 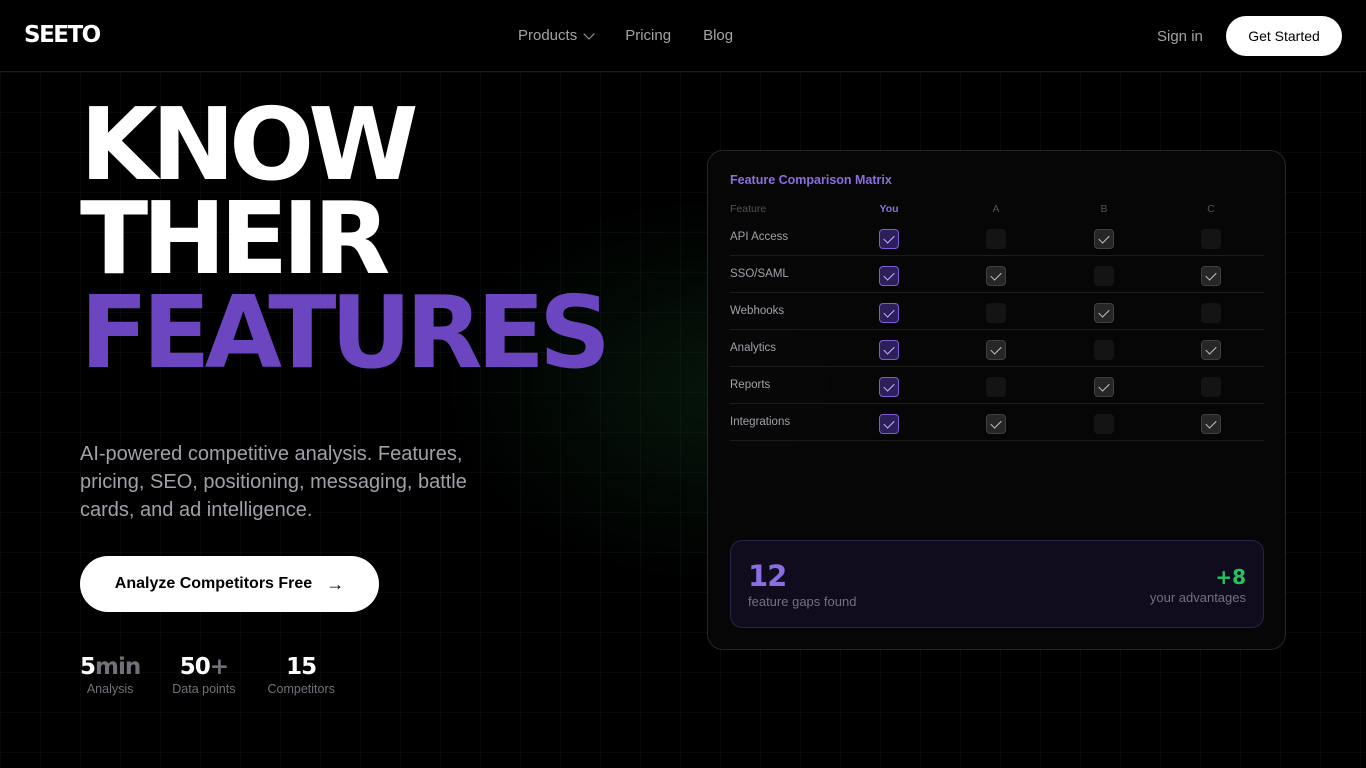 I want to click on nav-item-pricing: Pricing, so click(x=648, y=35).